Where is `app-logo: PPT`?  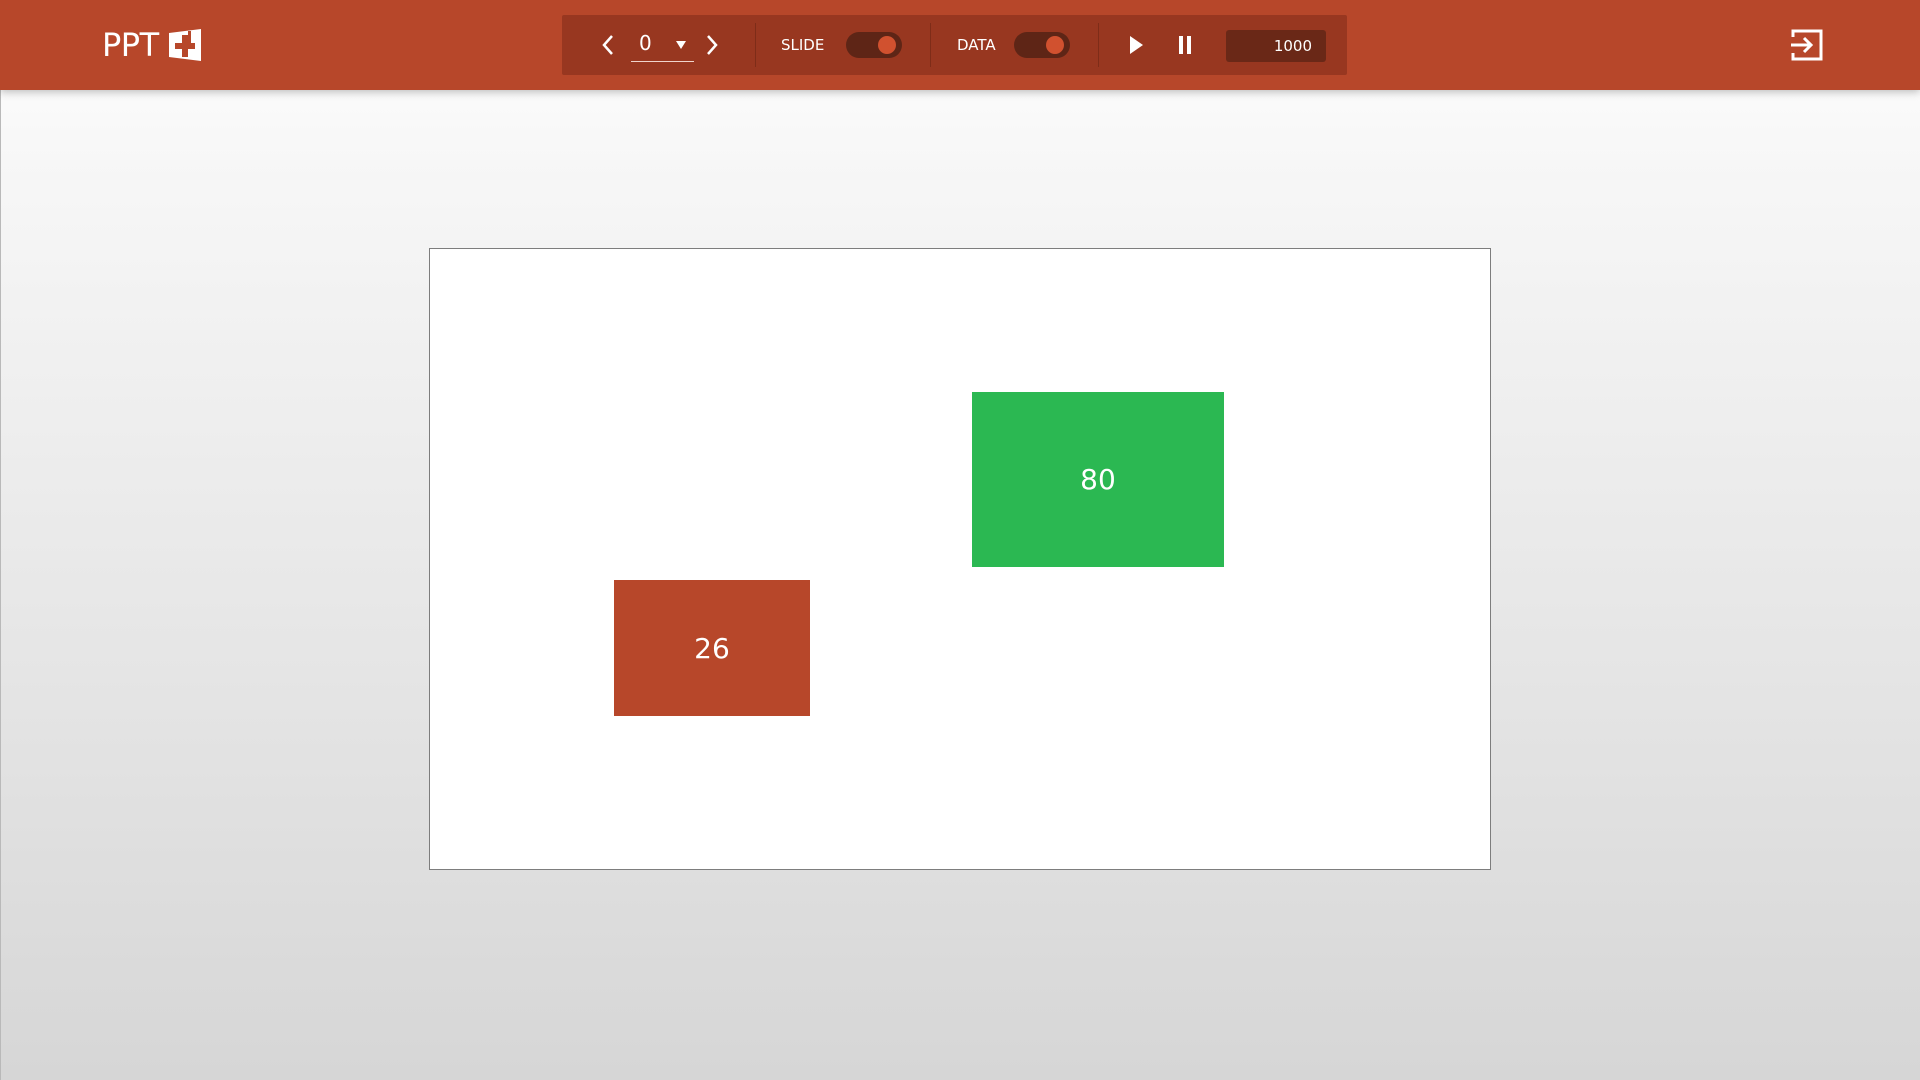
app-logo: PPT is located at coordinates (152, 45).